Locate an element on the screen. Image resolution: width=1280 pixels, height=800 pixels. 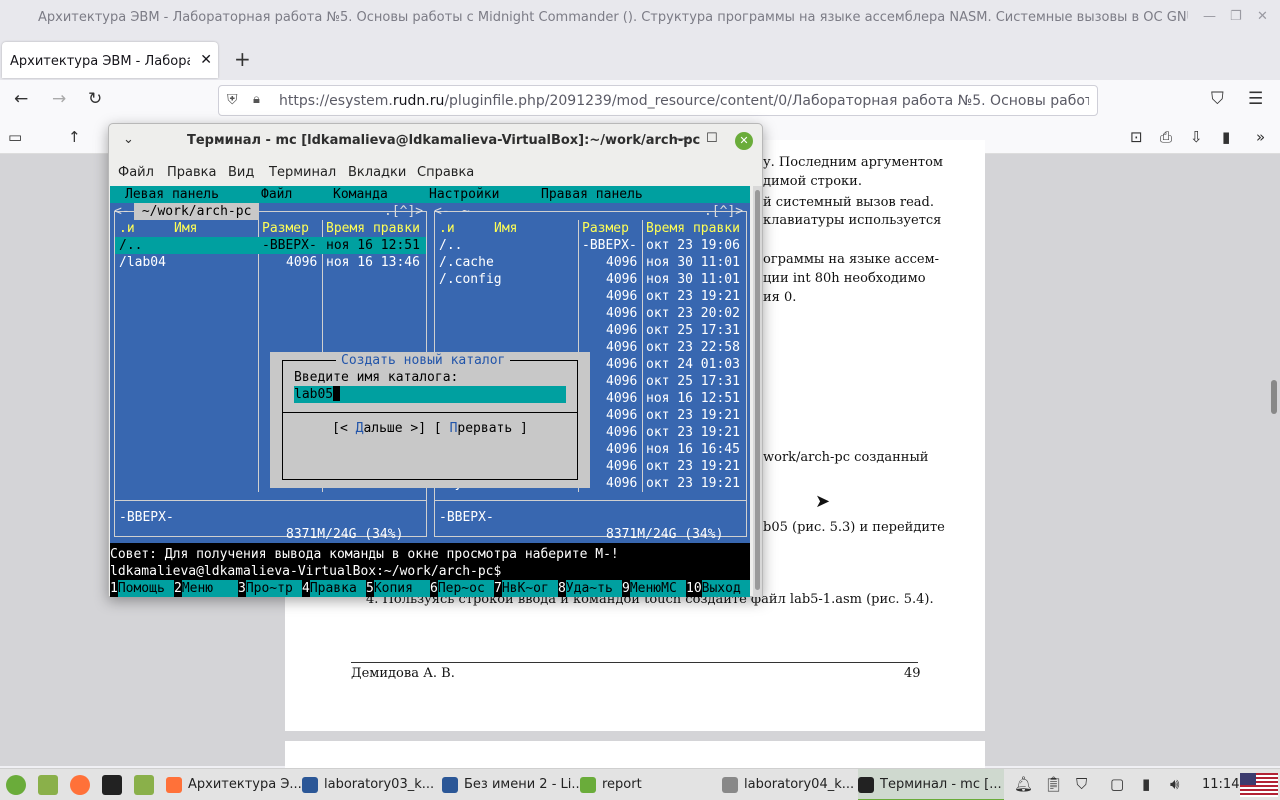
fkey-2-button: 2Меню is located at coordinates (206, 588).